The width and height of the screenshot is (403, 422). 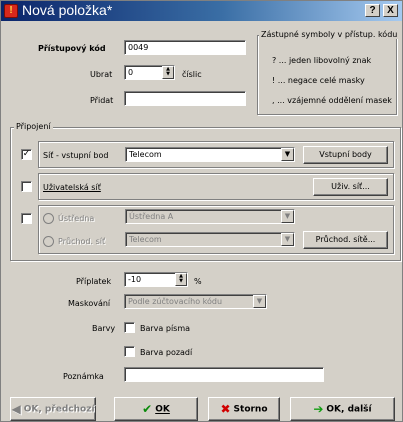 What do you see at coordinates (76, 218) in the screenshot?
I see `exchange-label: Ústředna` at bounding box center [76, 218].